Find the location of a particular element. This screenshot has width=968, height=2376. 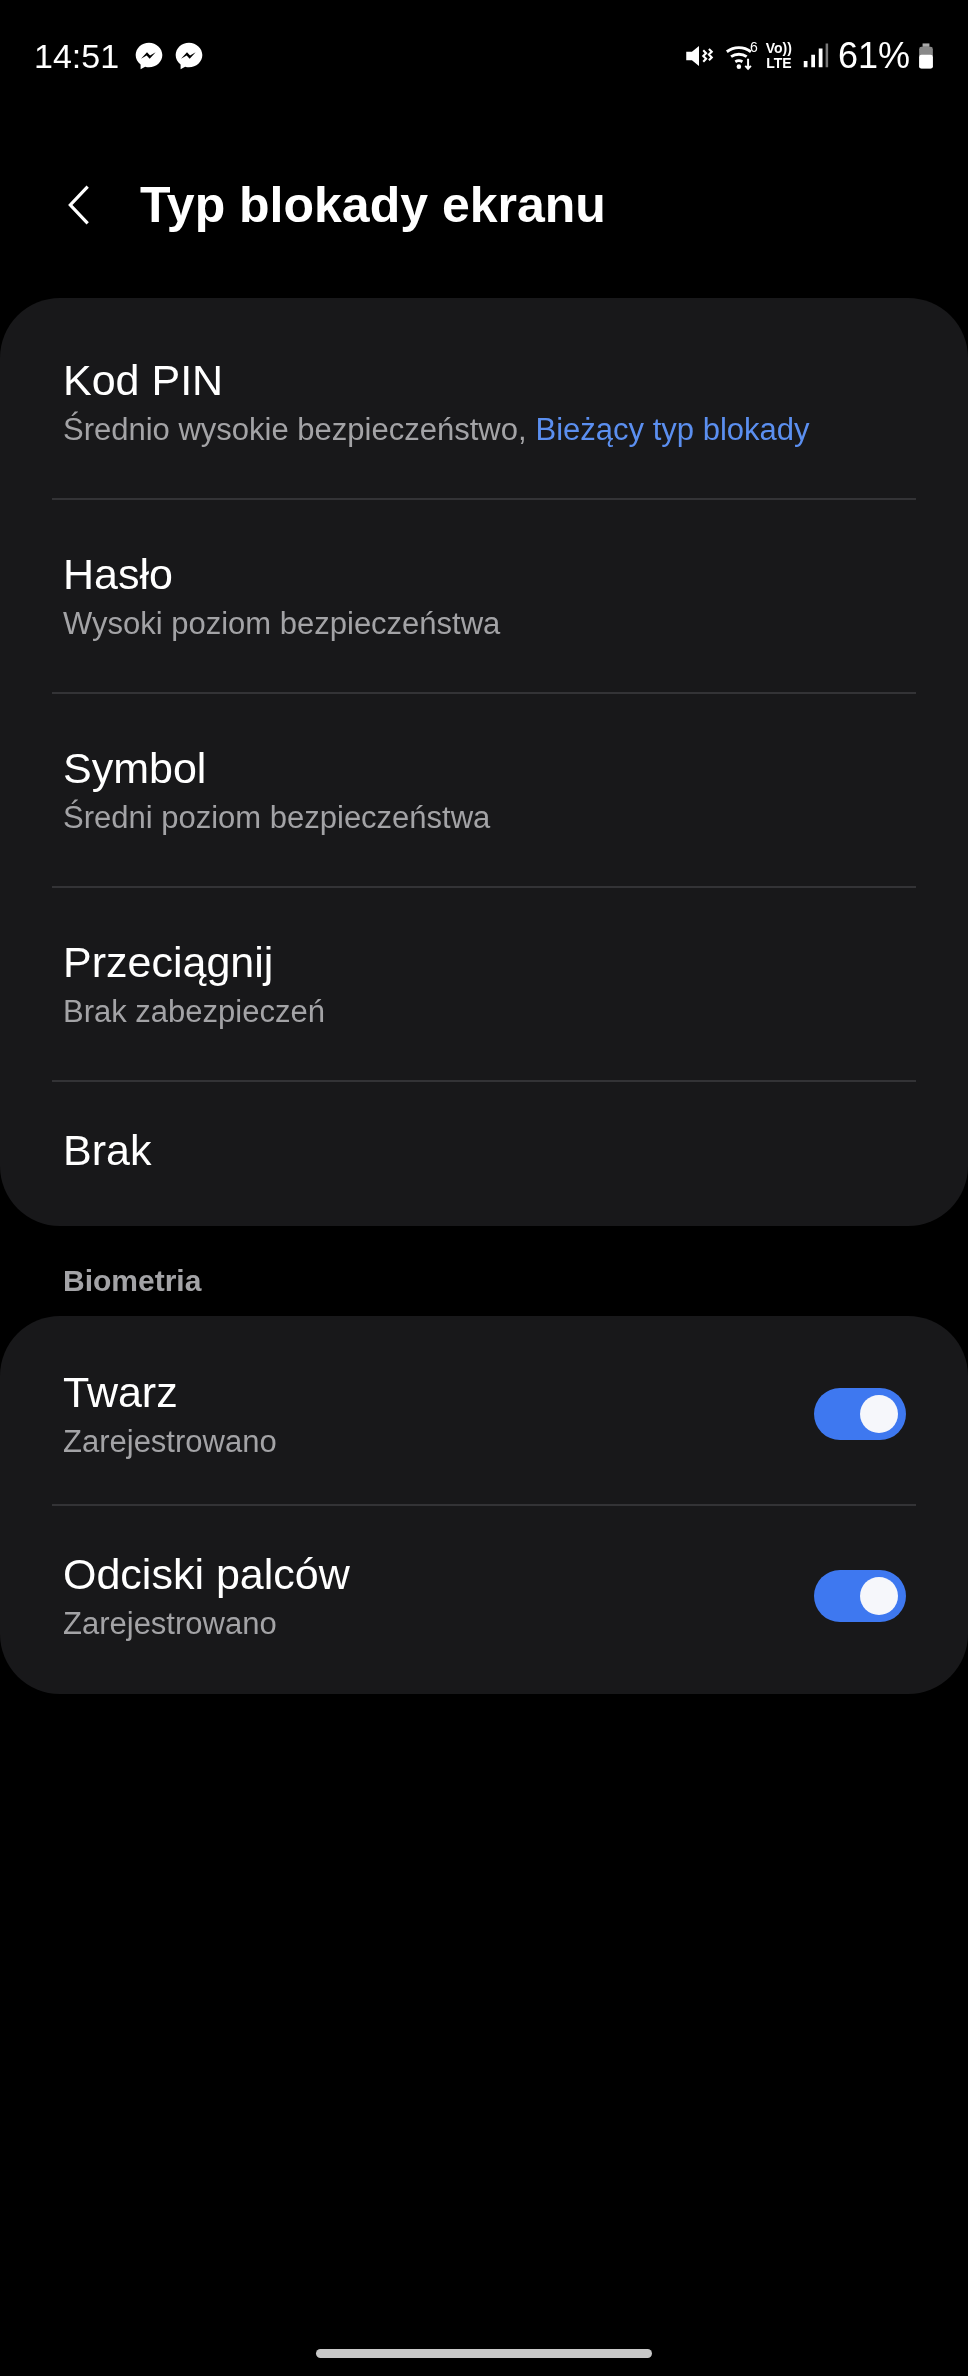

lock-type-option: Hasło Wysoki poziom bezpieczeństwa is located at coordinates (484, 596).